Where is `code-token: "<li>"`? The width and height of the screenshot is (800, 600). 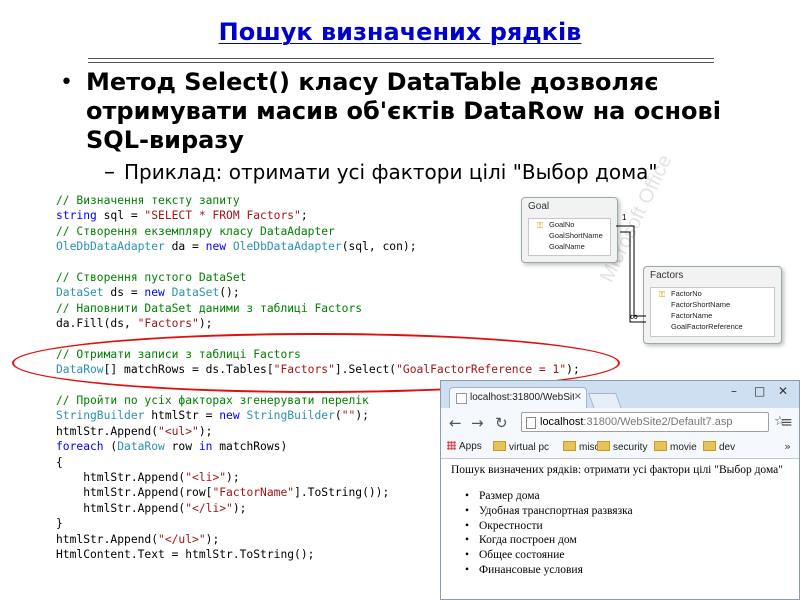 code-token: "<li>" is located at coordinates (206, 478).